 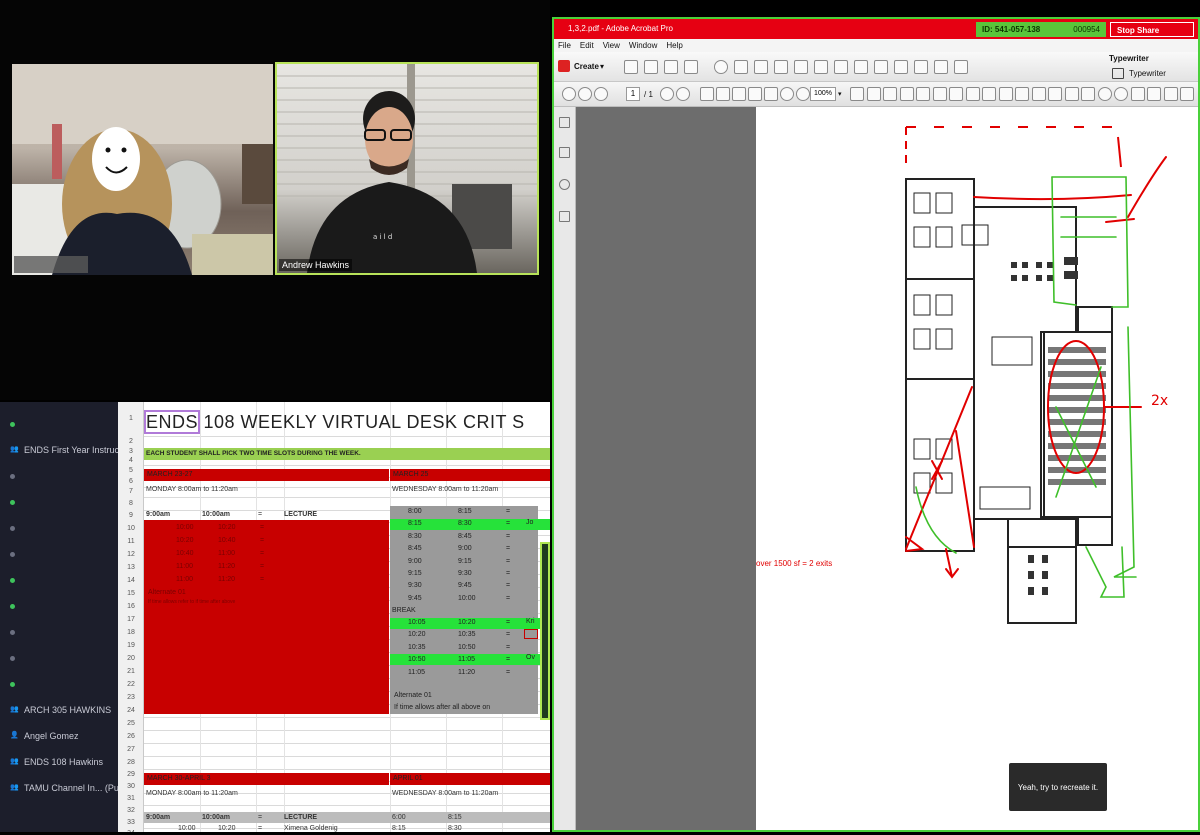 I want to click on pen-icon, so click(x=921, y=67).